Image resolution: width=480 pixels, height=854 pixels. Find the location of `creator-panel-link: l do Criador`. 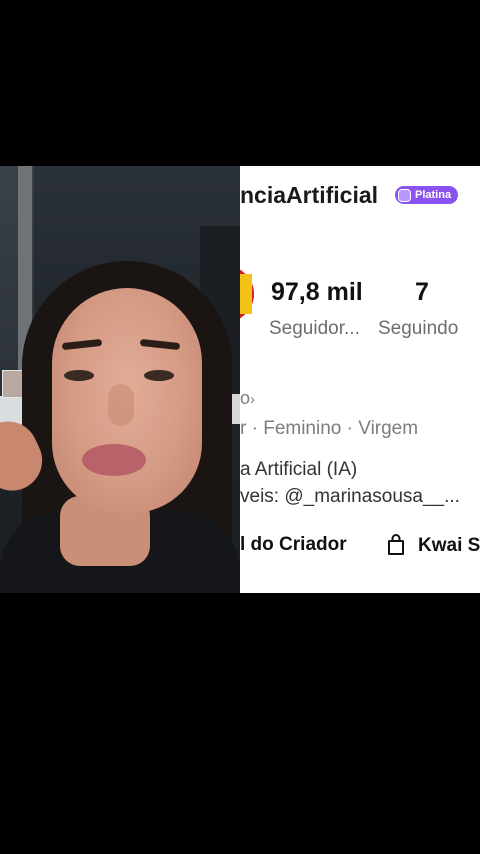

creator-panel-link: l do Criador is located at coordinates (293, 545).